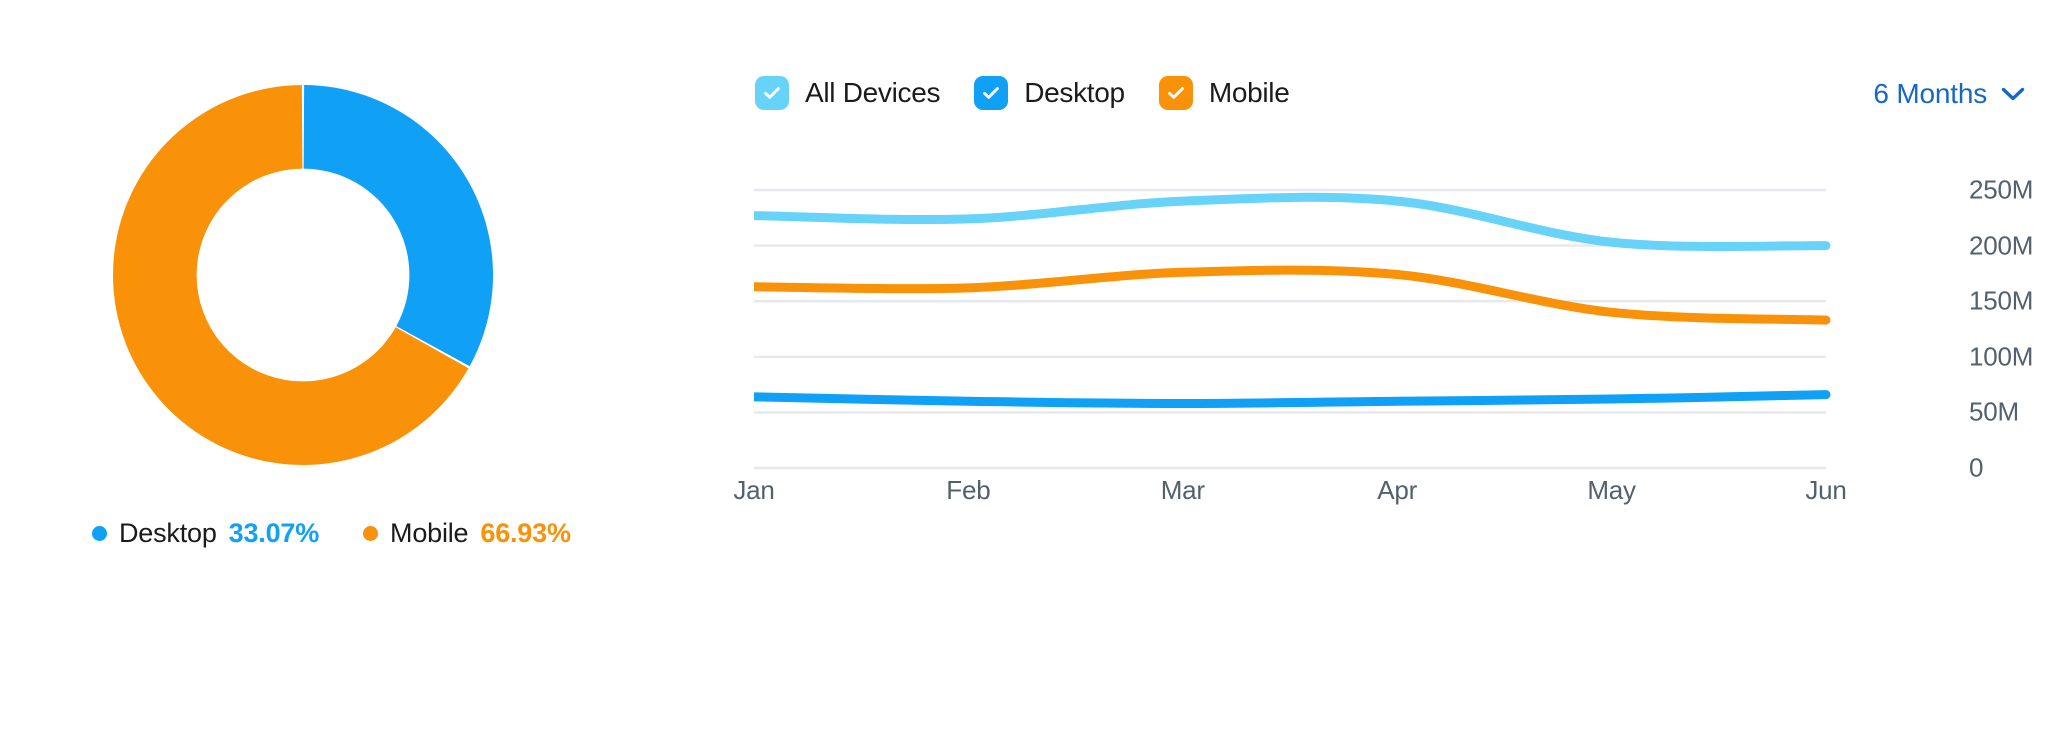 This screenshot has height=745, width=2048. I want to click on legend-value-desktop: 33.07%, so click(274, 533).